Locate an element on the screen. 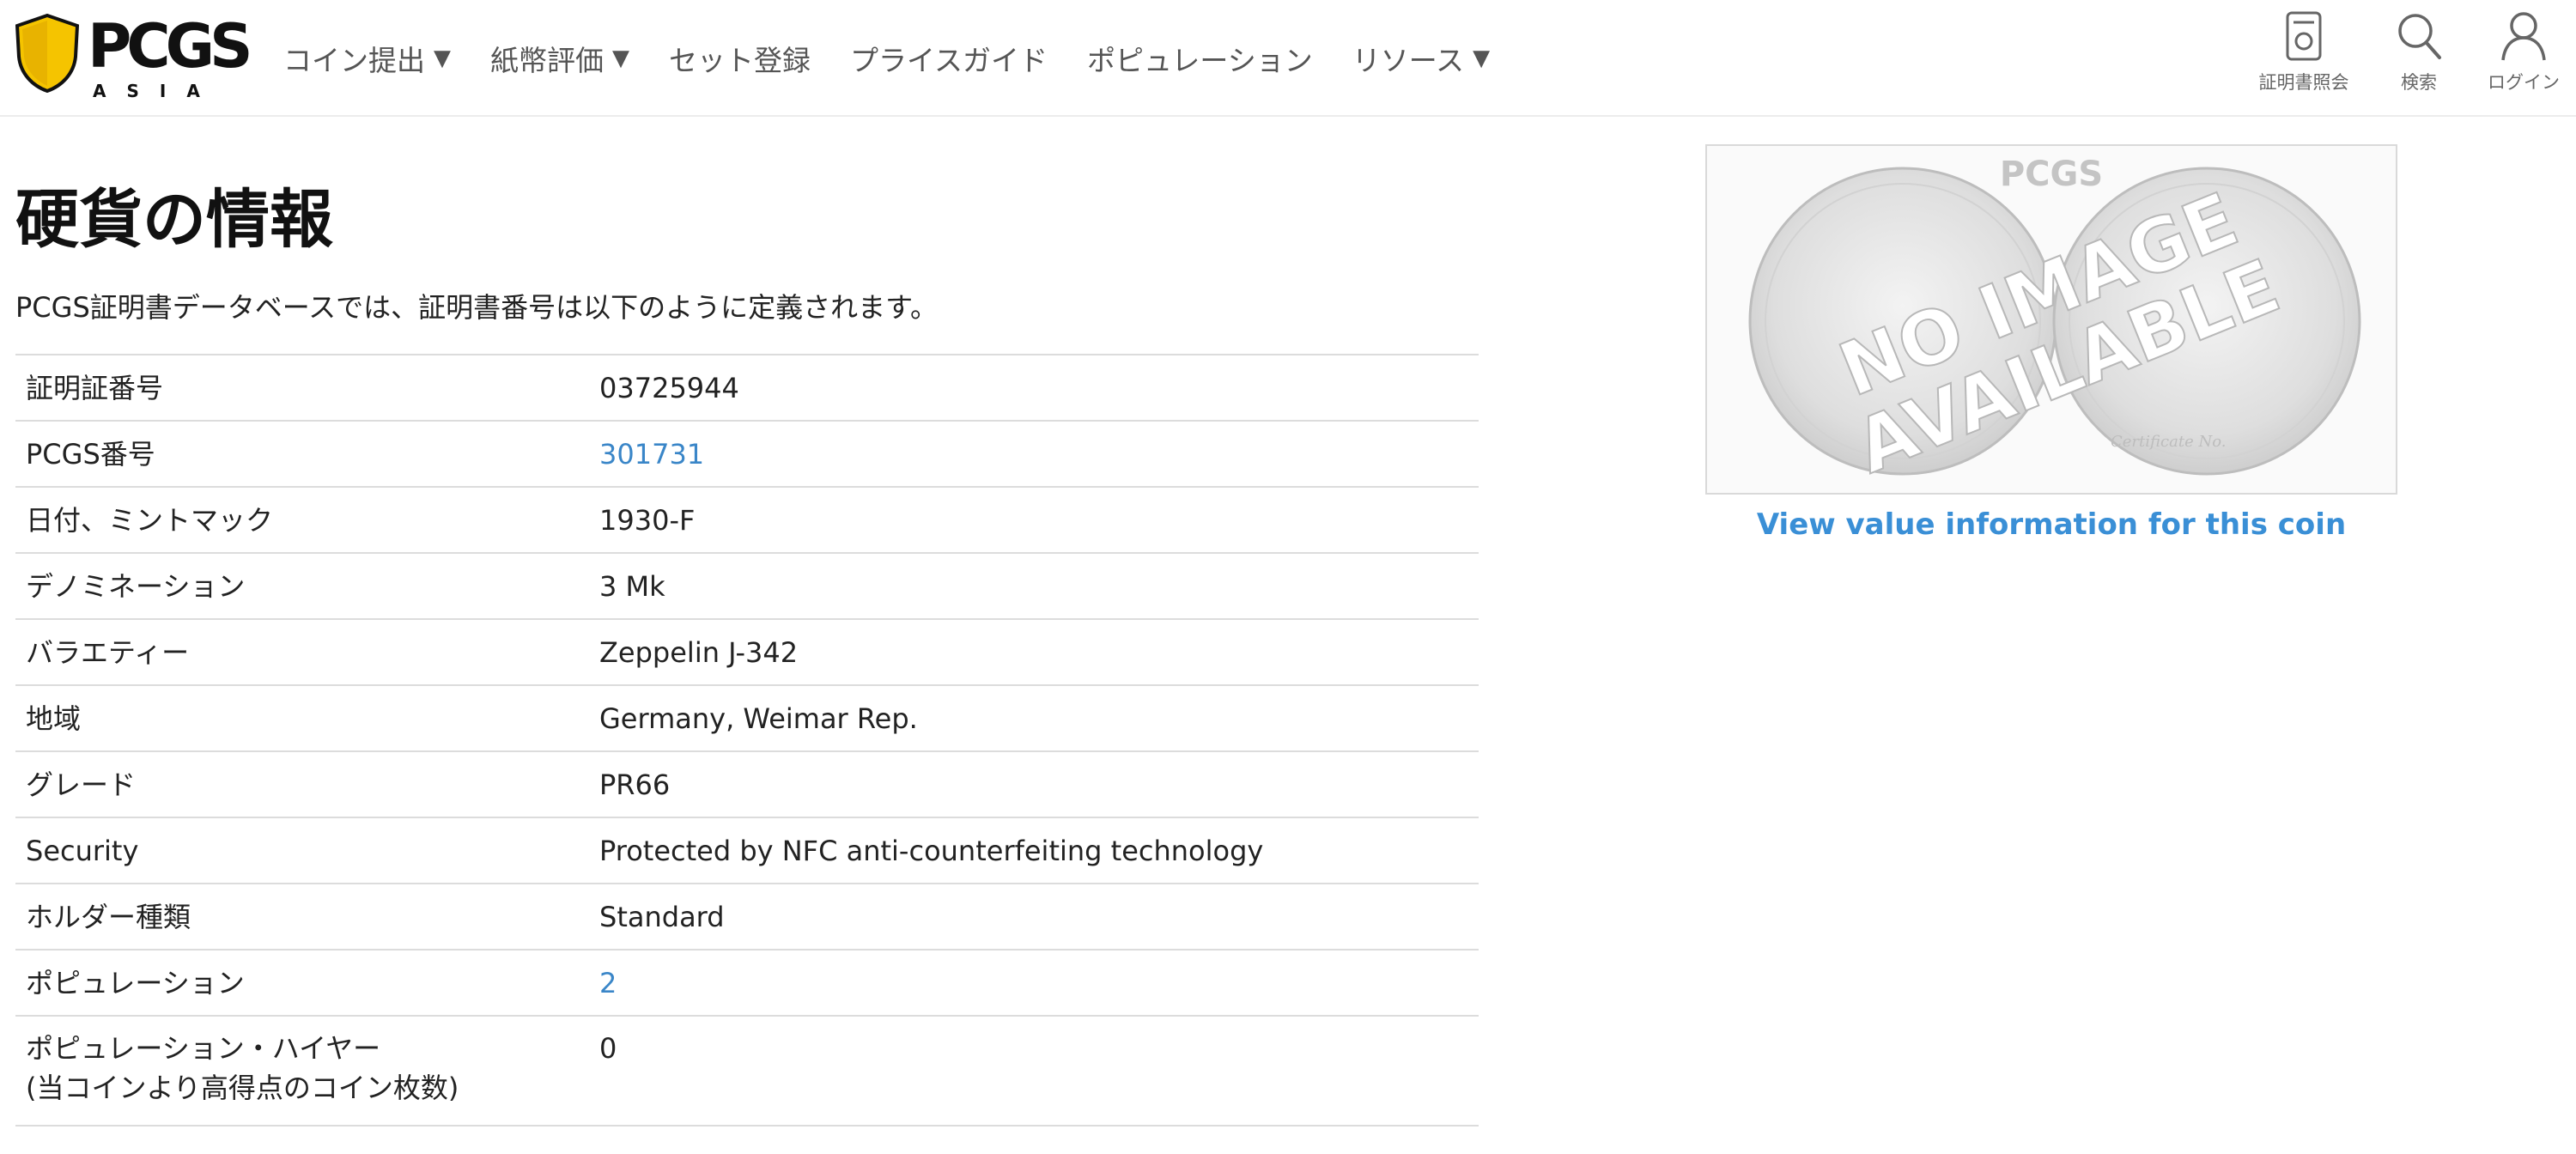 The height and width of the screenshot is (1154, 2576). row-label: ポピュレーション is located at coordinates (135, 982).